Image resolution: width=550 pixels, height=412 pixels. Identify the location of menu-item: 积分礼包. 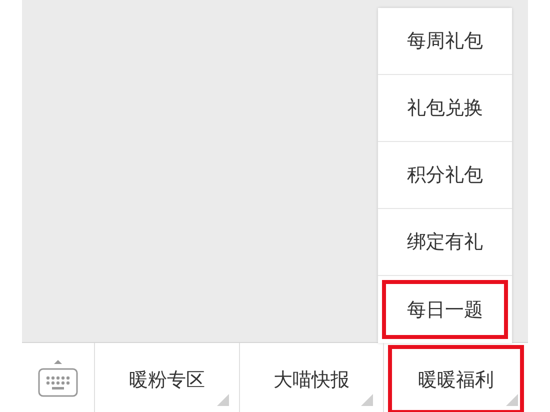
(445, 175).